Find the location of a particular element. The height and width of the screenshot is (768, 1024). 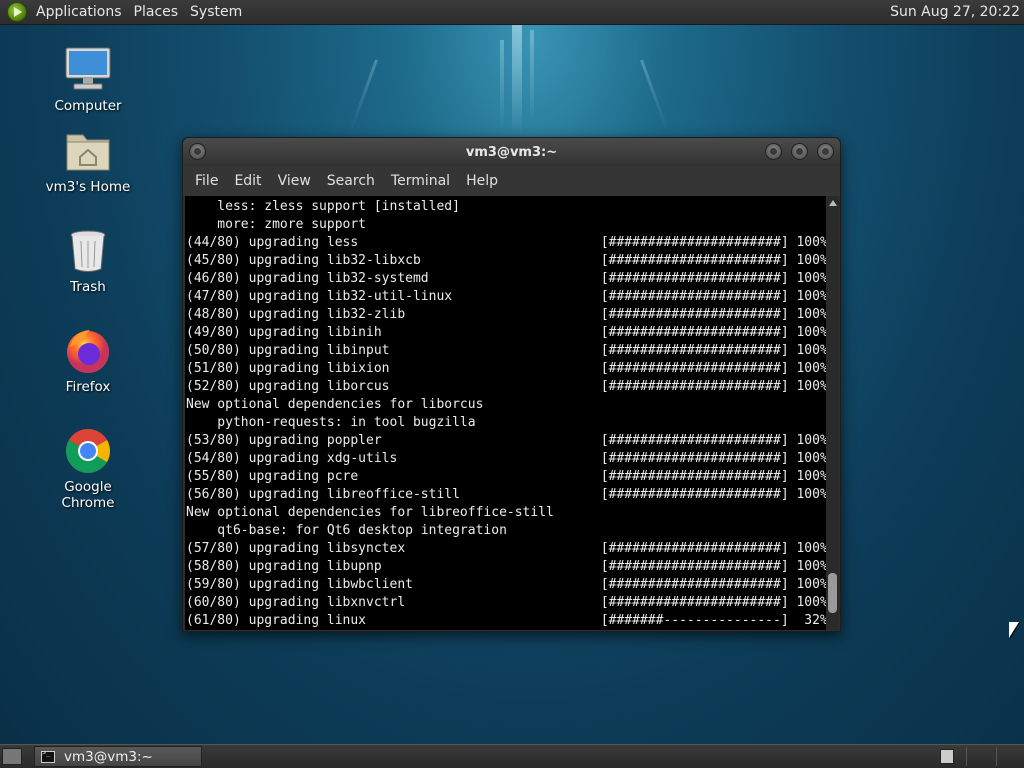

terminal-line: python-requests: in tool bugzilla is located at coordinates (331, 422).